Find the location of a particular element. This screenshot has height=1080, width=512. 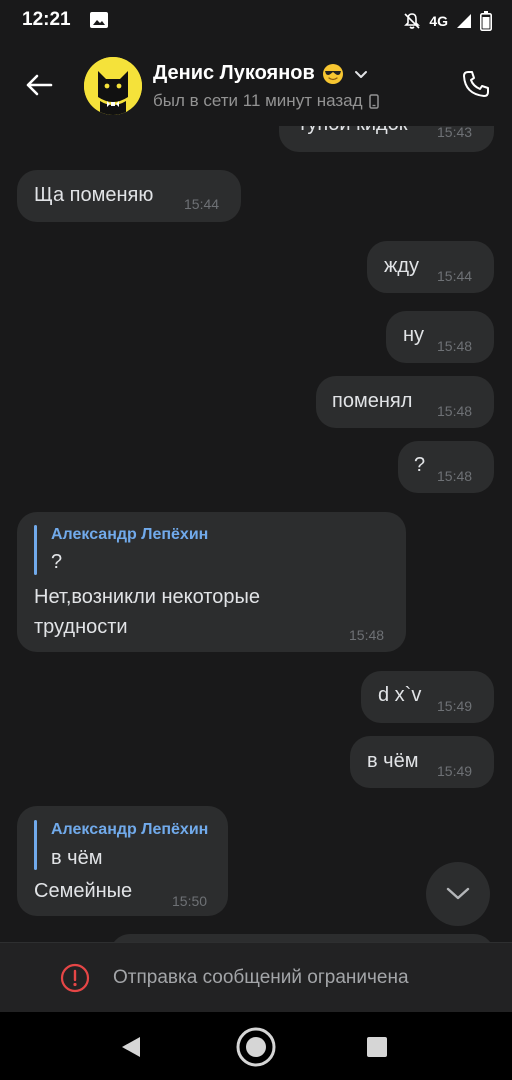

image-icon is located at coordinates (99, 20).